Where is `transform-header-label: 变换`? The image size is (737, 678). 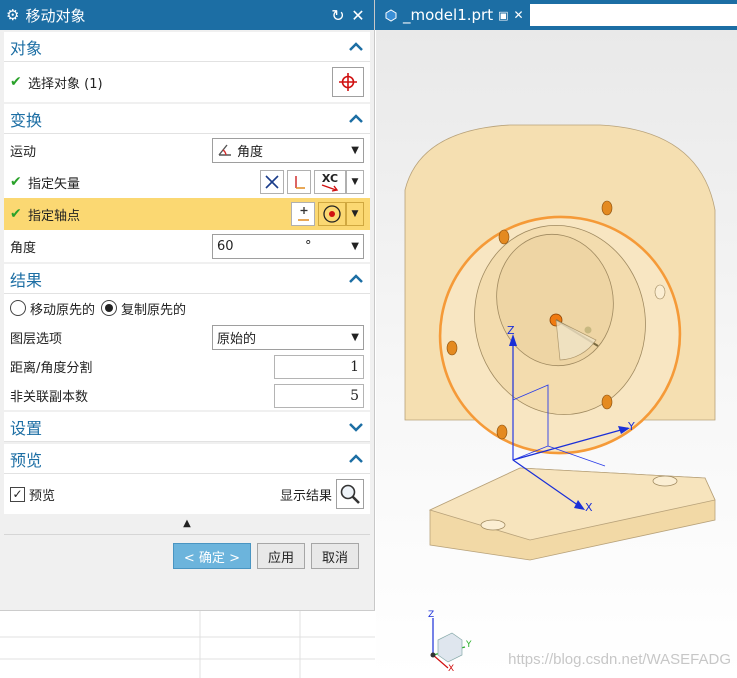
transform-header-label: 变换 is located at coordinates (26, 120).